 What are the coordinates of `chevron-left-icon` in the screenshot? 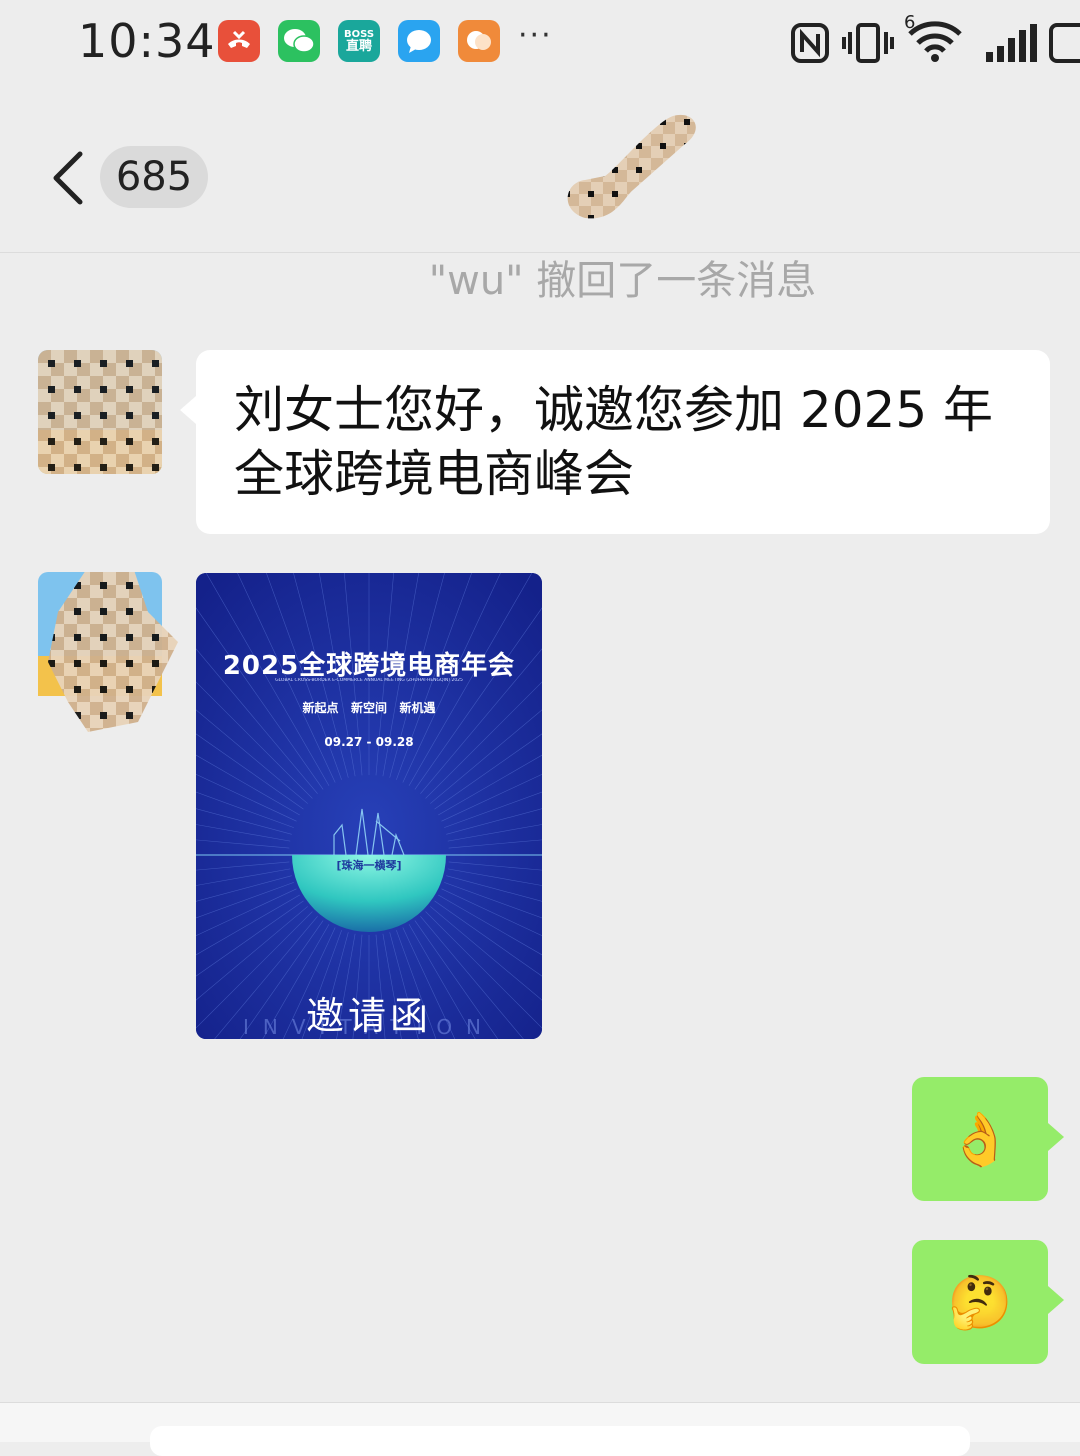 It's located at (68, 178).